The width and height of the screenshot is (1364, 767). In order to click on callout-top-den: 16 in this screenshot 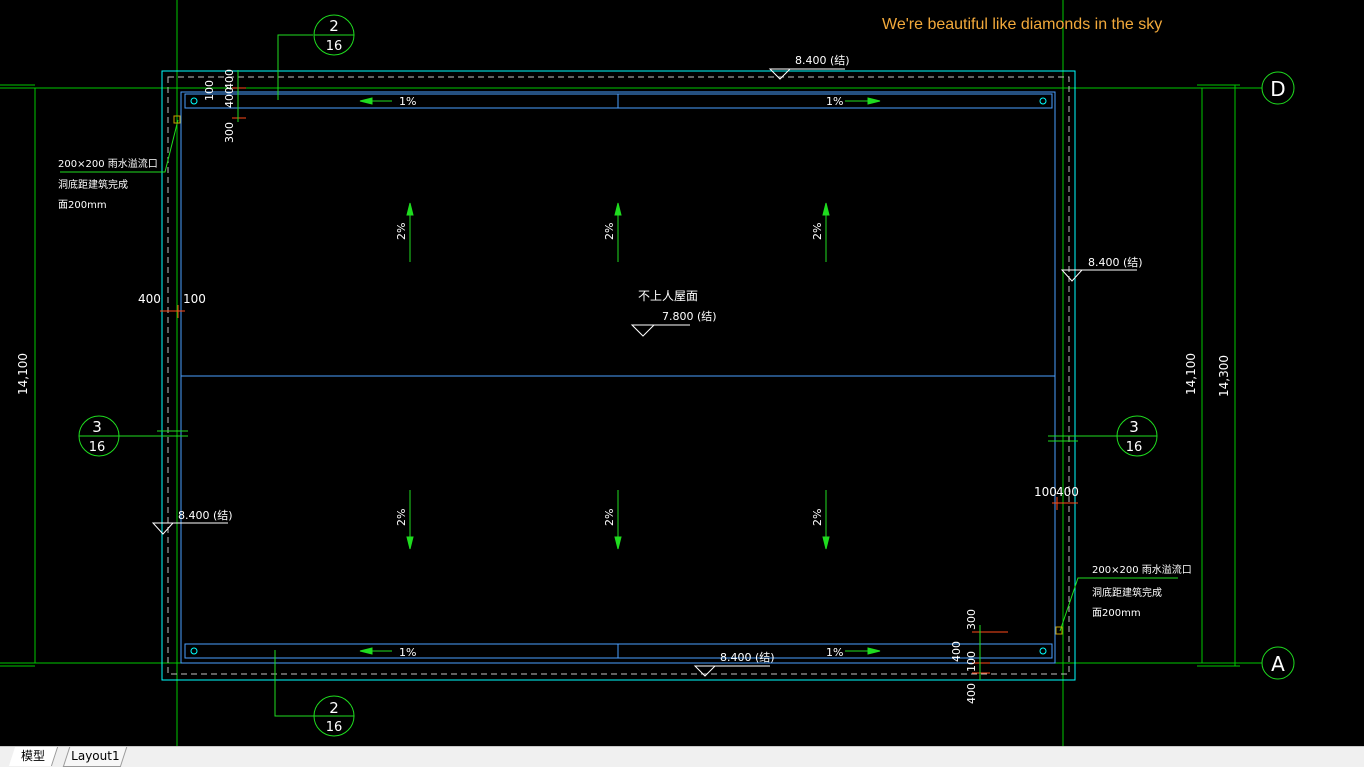, I will do `click(334, 46)`.